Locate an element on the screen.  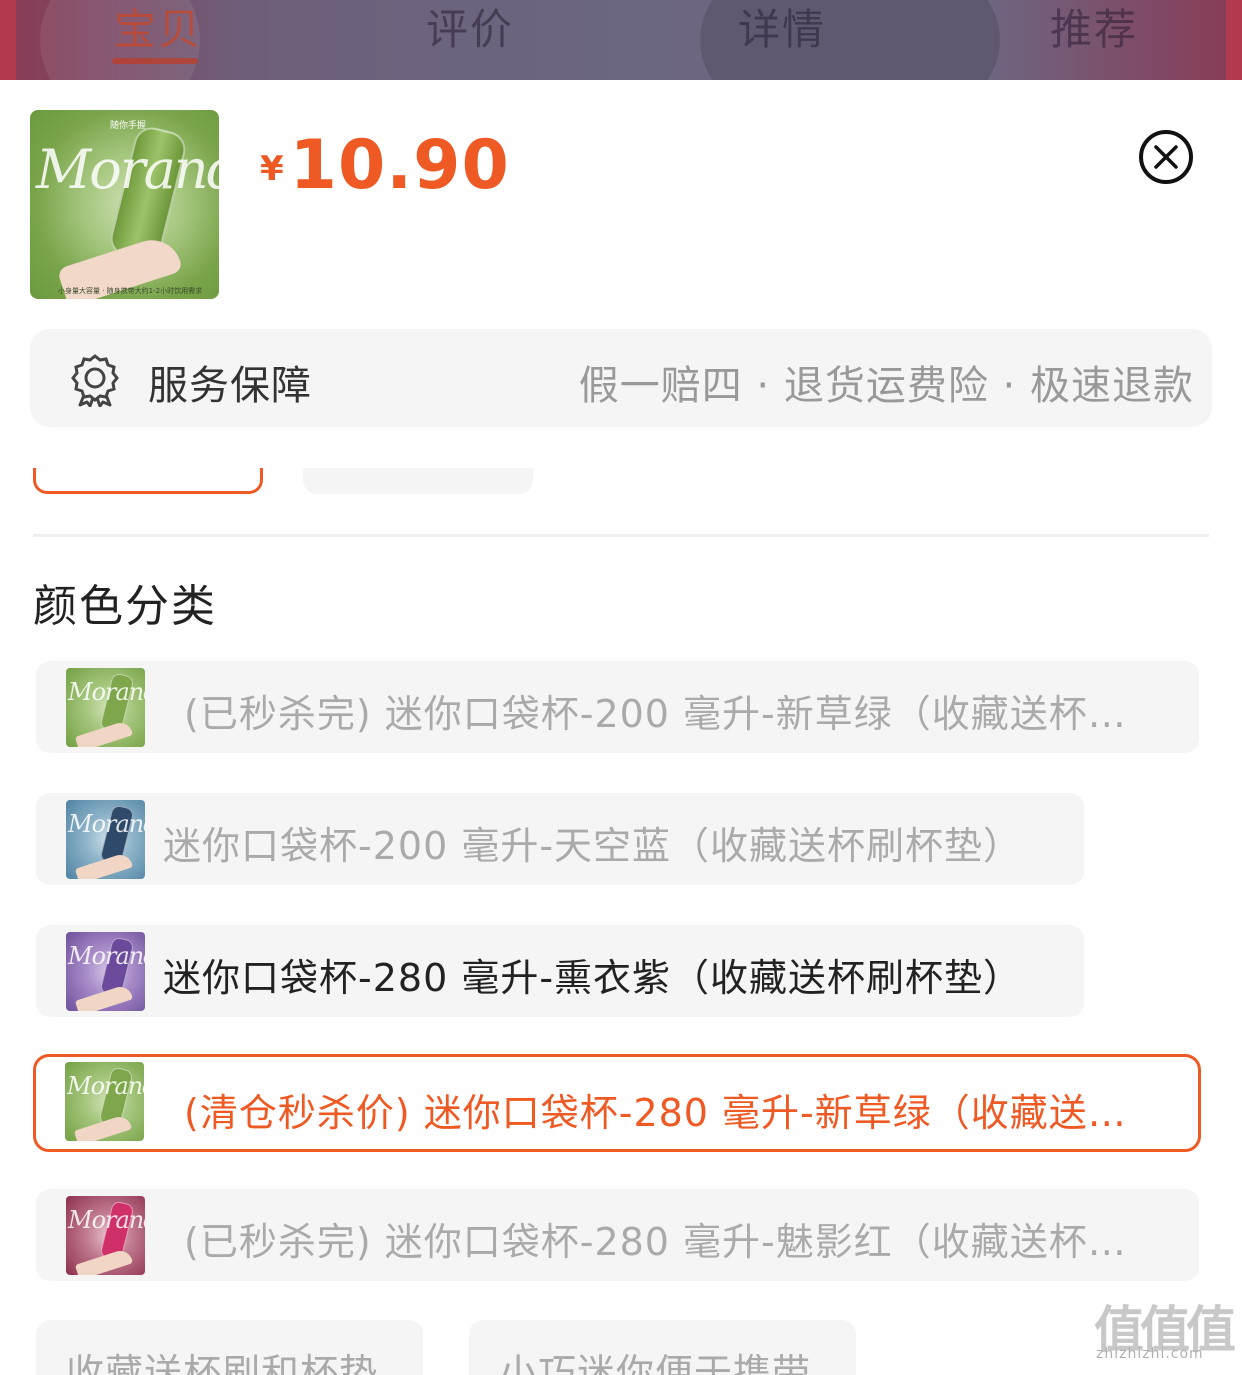
option-chip: 收藏送杯刷和杯垫 is located at coordinates (229, 1347).